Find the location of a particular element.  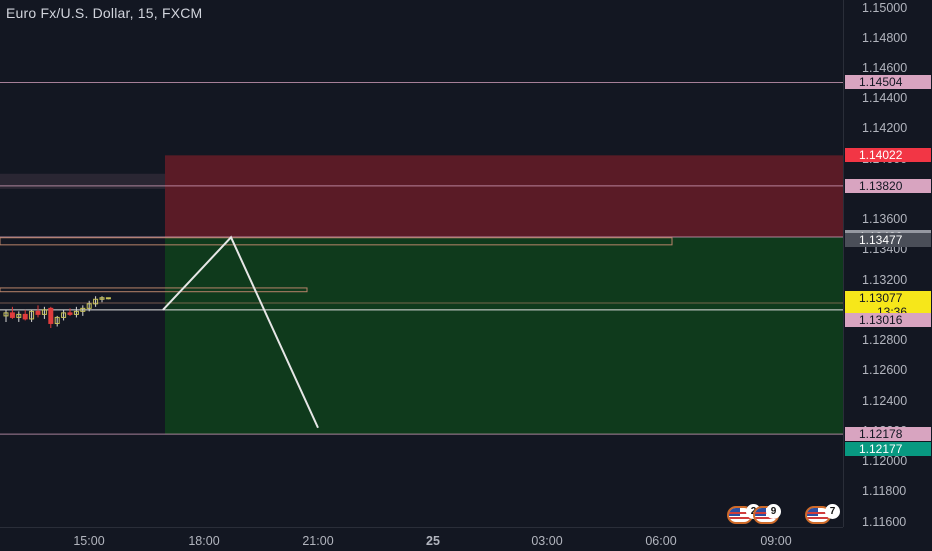

time-axis: 15:00 18:00 21:00 25 03:00 06:00 09:00 is located at coordinates (421, 539).